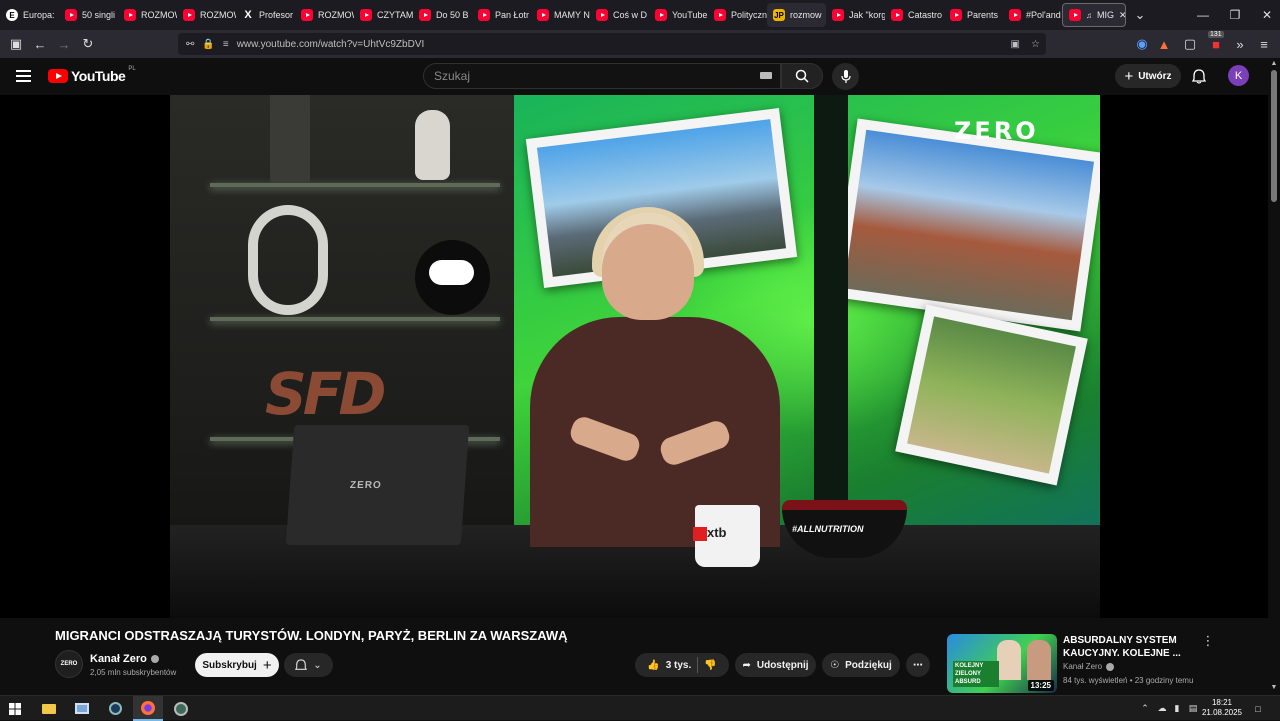 The image size is (1280, 721). What do you see at coordinates (115, 708) in the screenshot?
I see `steam-icon` at bounding box center [115, 708].